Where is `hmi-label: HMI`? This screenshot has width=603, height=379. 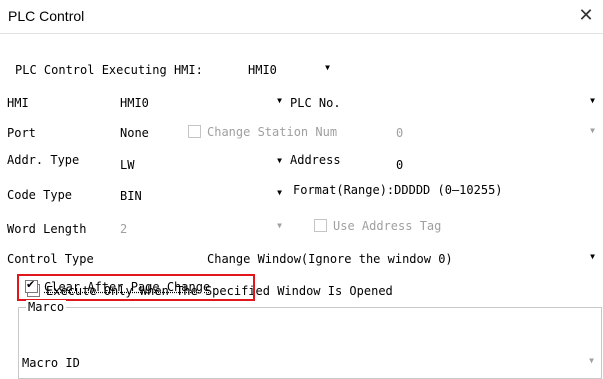 hmi-label: HMI is located at coordinates (18, 103).